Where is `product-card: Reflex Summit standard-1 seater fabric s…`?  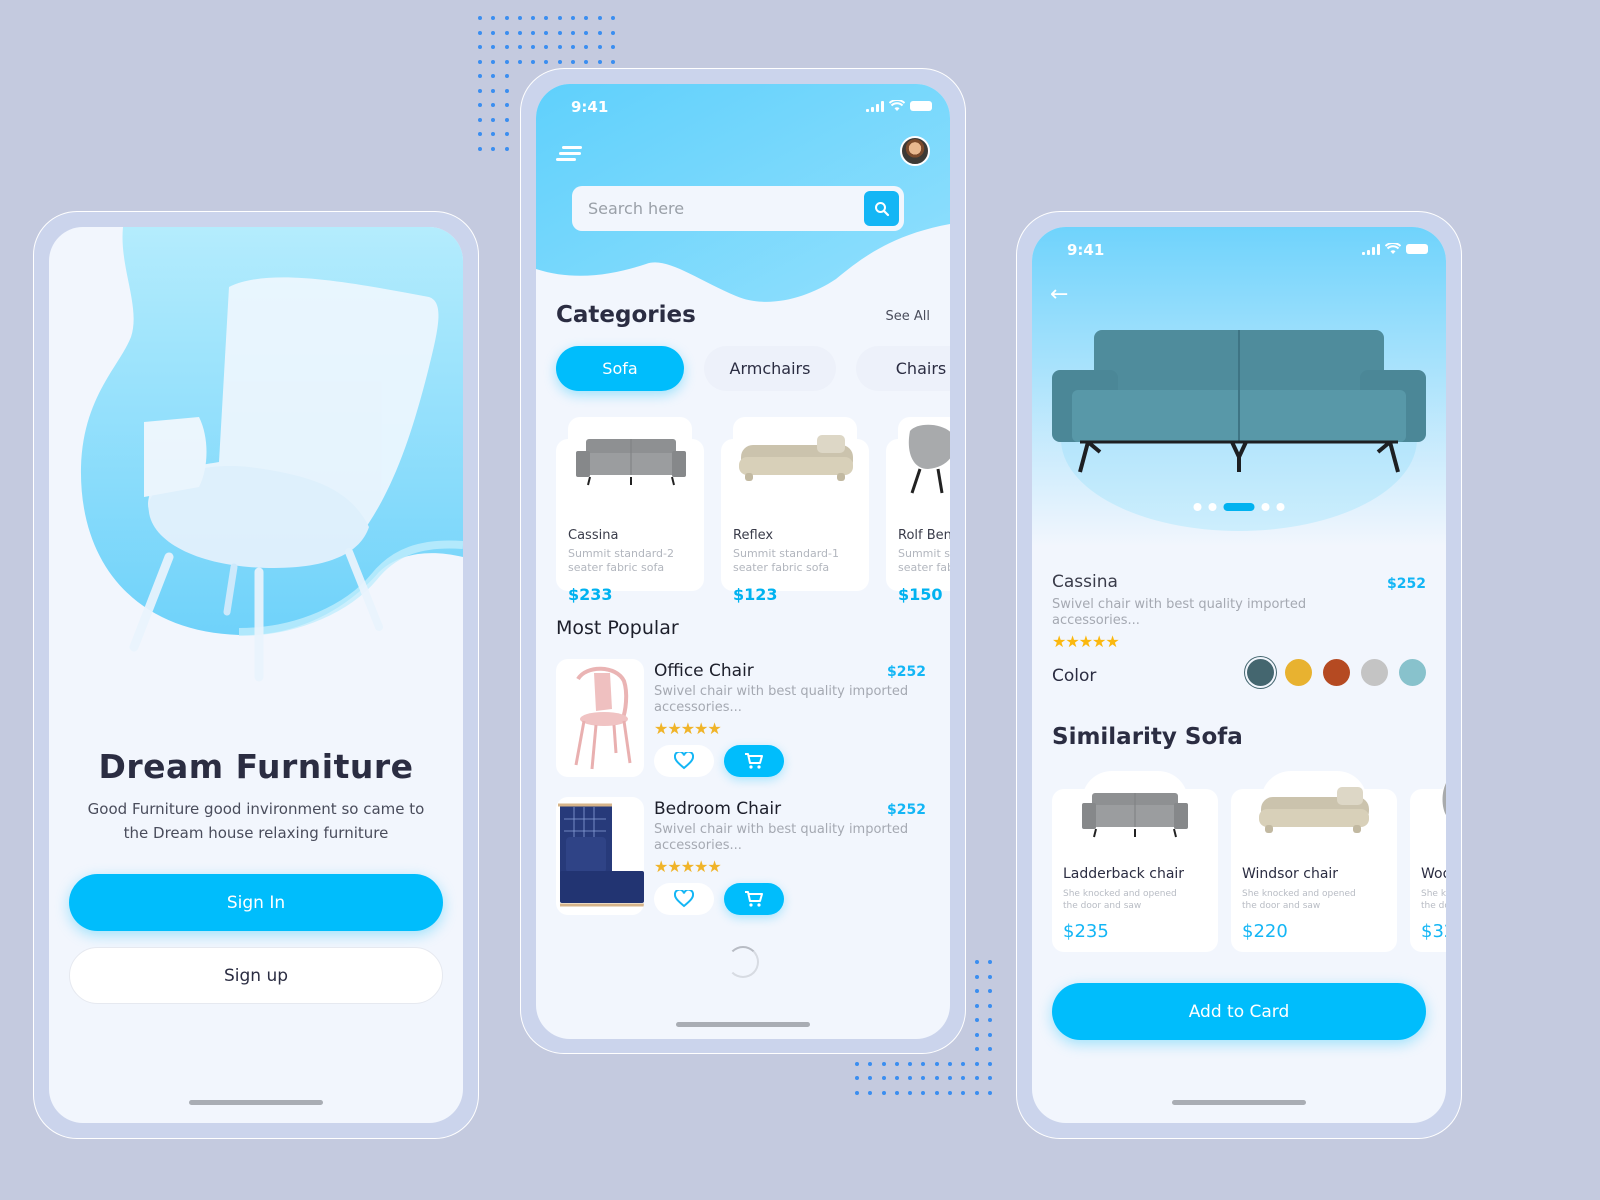
product-card: Reflex Summit standard-1 seater fabric s… is located at coordinates (795, 510).